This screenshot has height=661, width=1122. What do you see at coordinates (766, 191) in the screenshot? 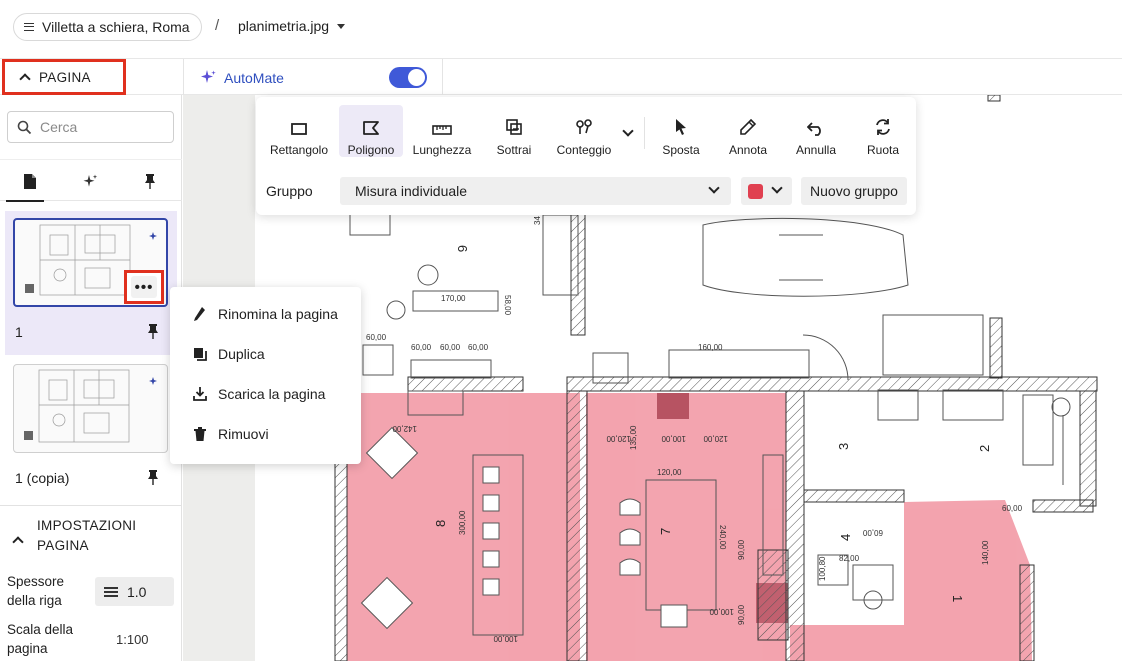
I see `group-color-select` at bounding box center [766, 191].